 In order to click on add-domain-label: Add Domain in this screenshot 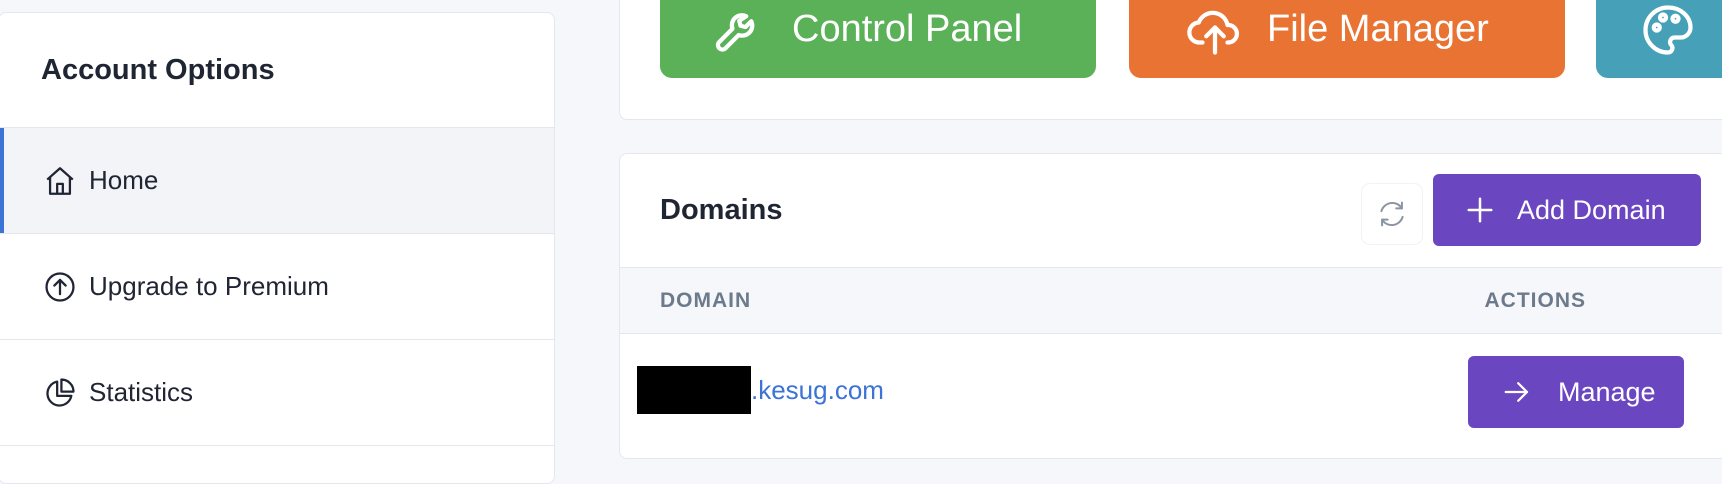, I will do `click(1591, 209)`.